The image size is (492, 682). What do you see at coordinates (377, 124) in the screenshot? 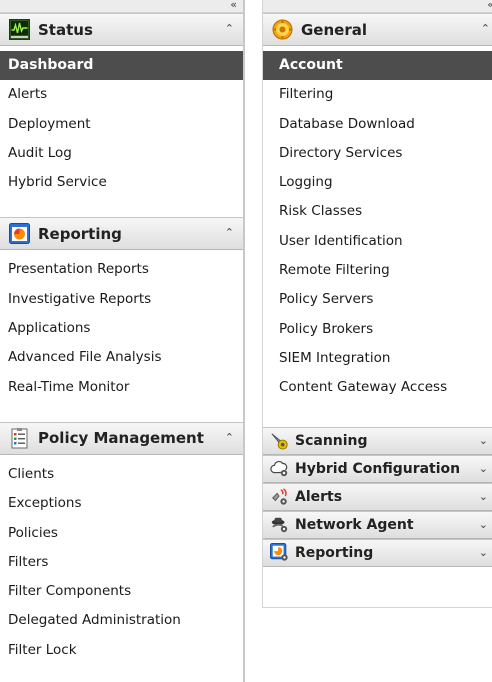
I see `nav-item-database-download: Database Download` at bounding box center [377, 124].